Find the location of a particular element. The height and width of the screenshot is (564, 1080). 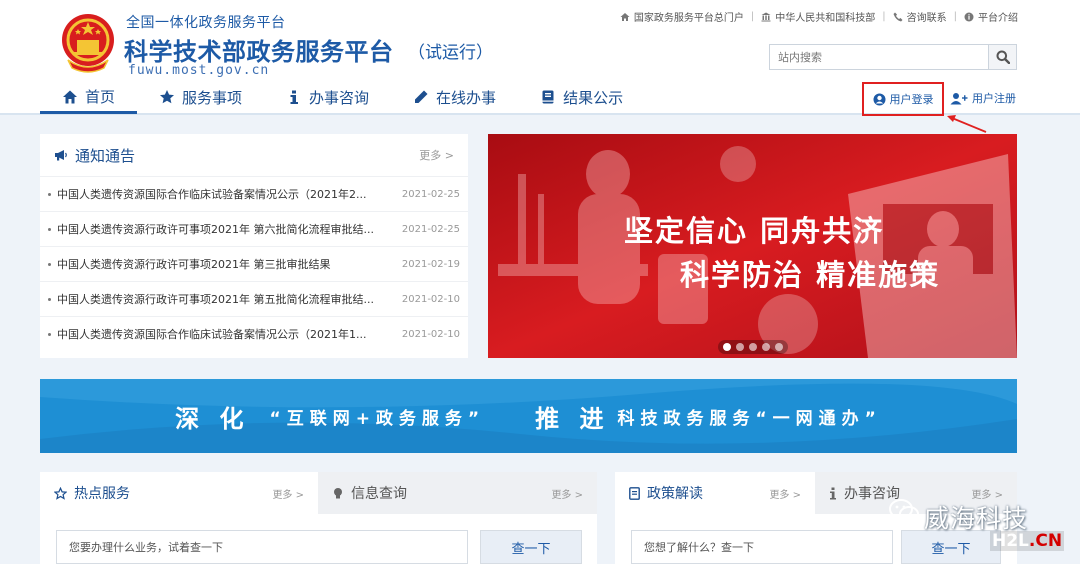

top-link-about: 平台介绍 is located at coordinates (991, 16).